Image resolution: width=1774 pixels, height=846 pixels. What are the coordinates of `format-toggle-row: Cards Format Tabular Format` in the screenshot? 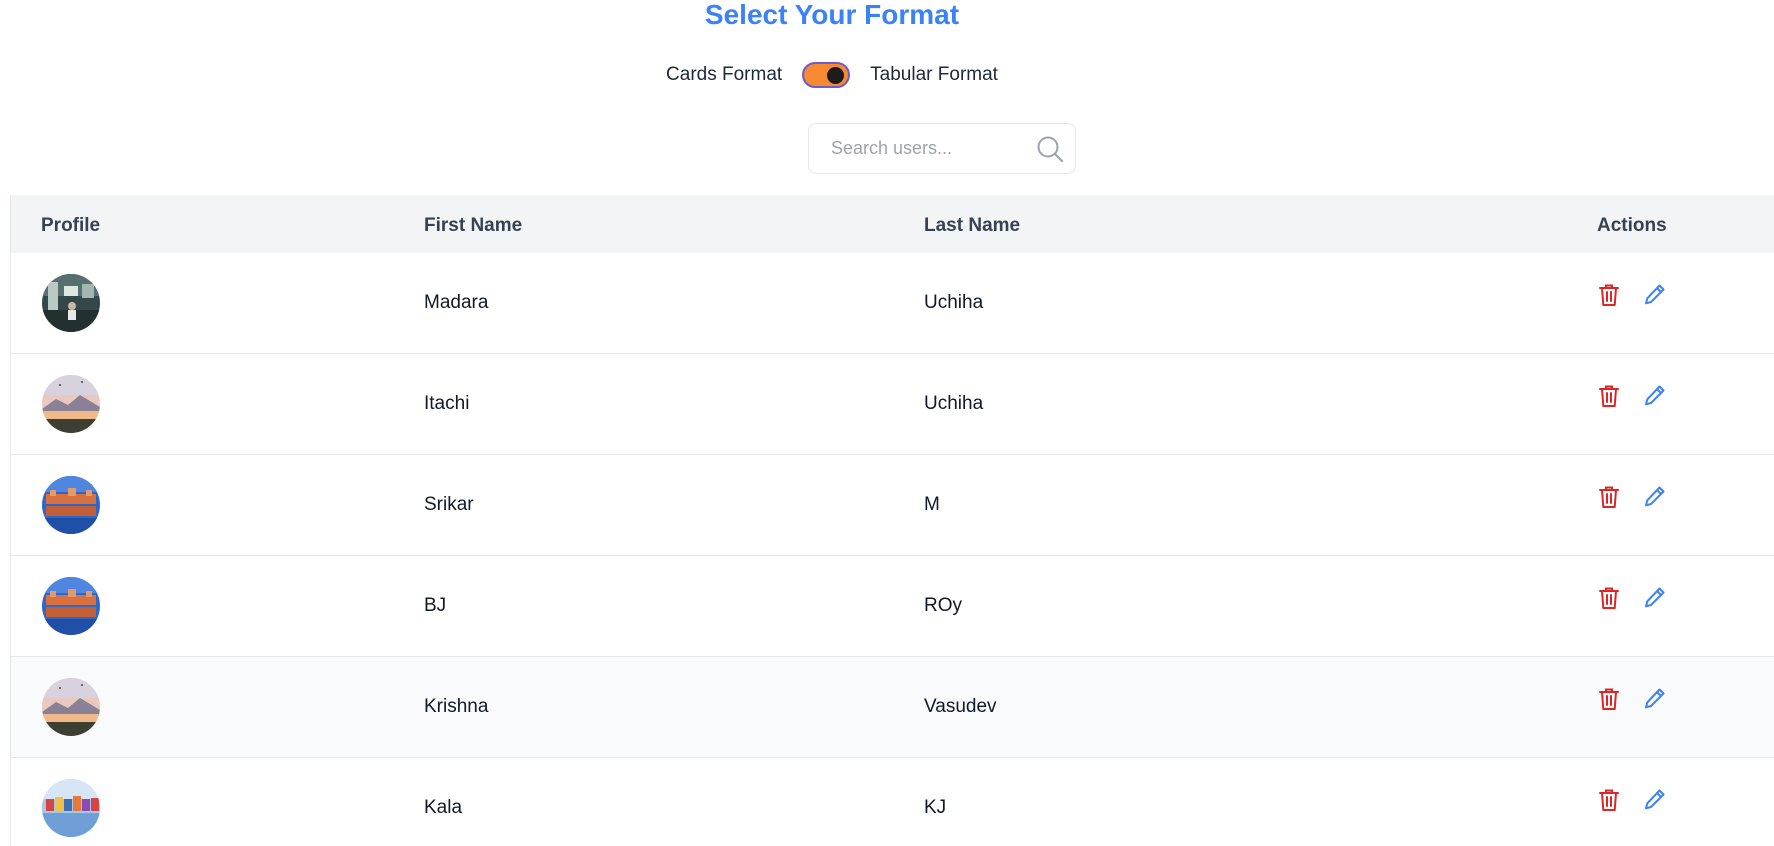 It's located at (832, 75).